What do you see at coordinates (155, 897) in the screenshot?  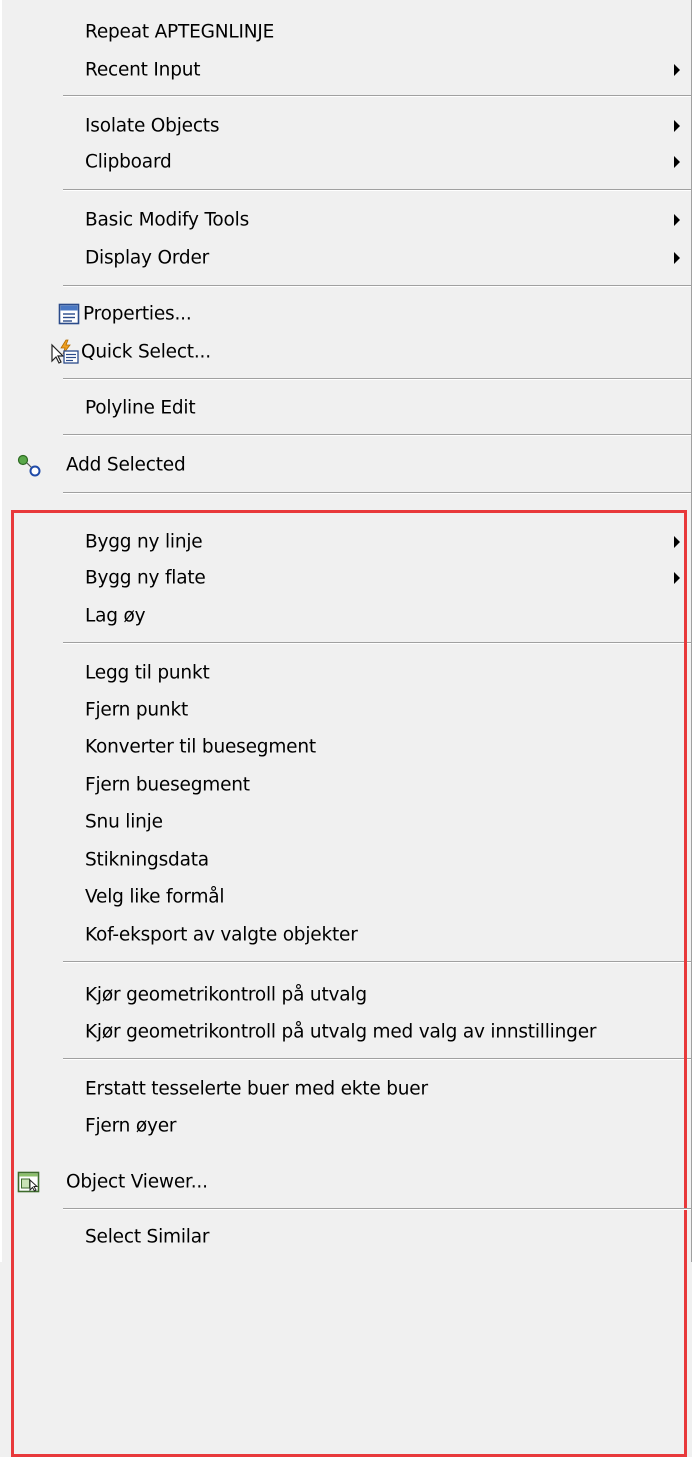 I see `menu-item-label: Velg like formål` at bounding box center [155, 897].